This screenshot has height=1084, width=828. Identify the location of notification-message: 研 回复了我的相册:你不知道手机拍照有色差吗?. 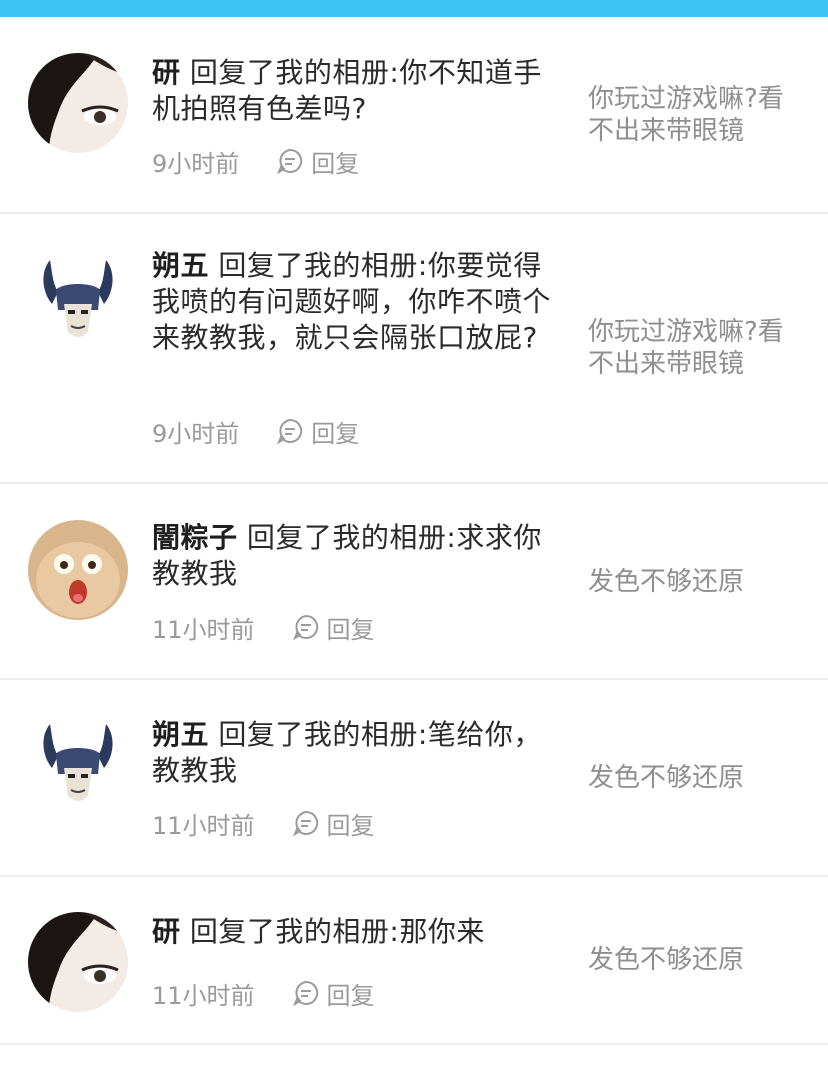
(354, 91).